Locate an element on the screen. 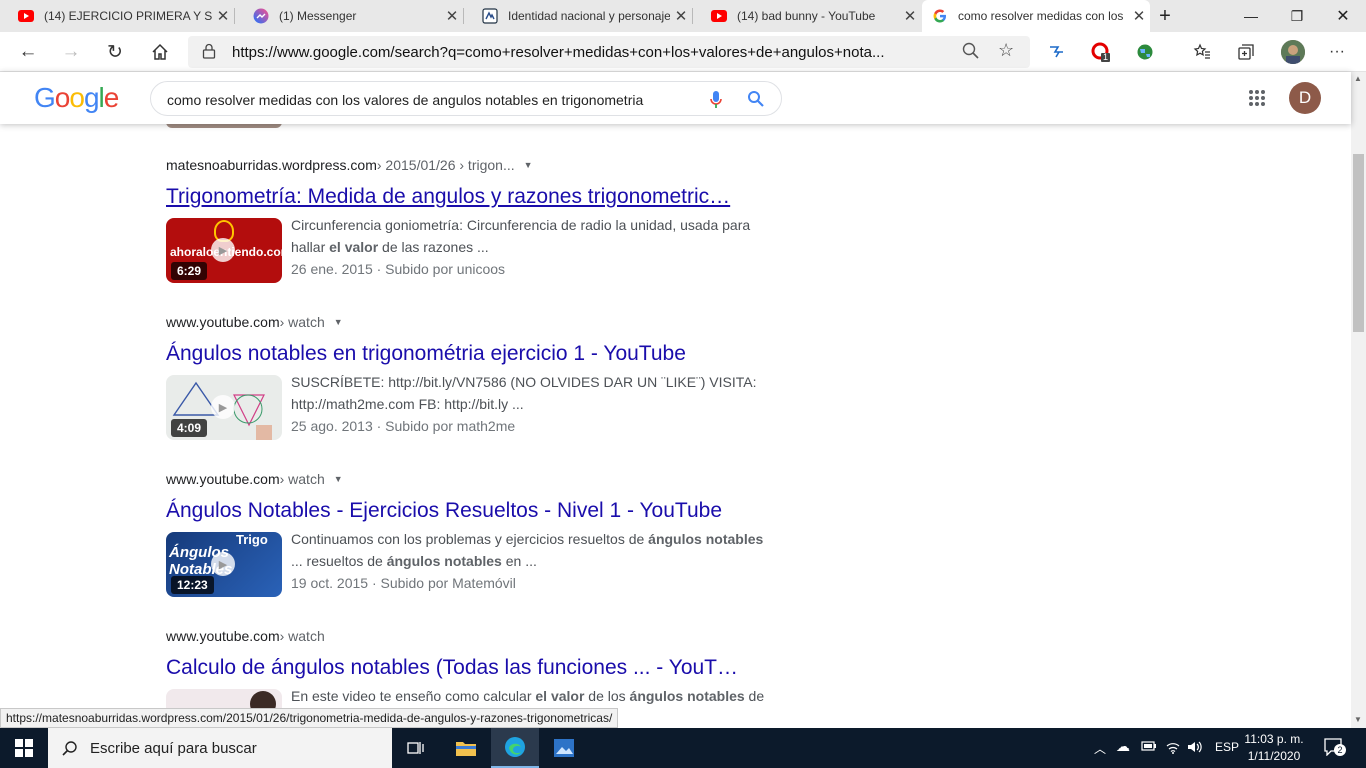 The height and width of the screenshot is (768, 1366). google-icon is located at coordinates (940, 16).